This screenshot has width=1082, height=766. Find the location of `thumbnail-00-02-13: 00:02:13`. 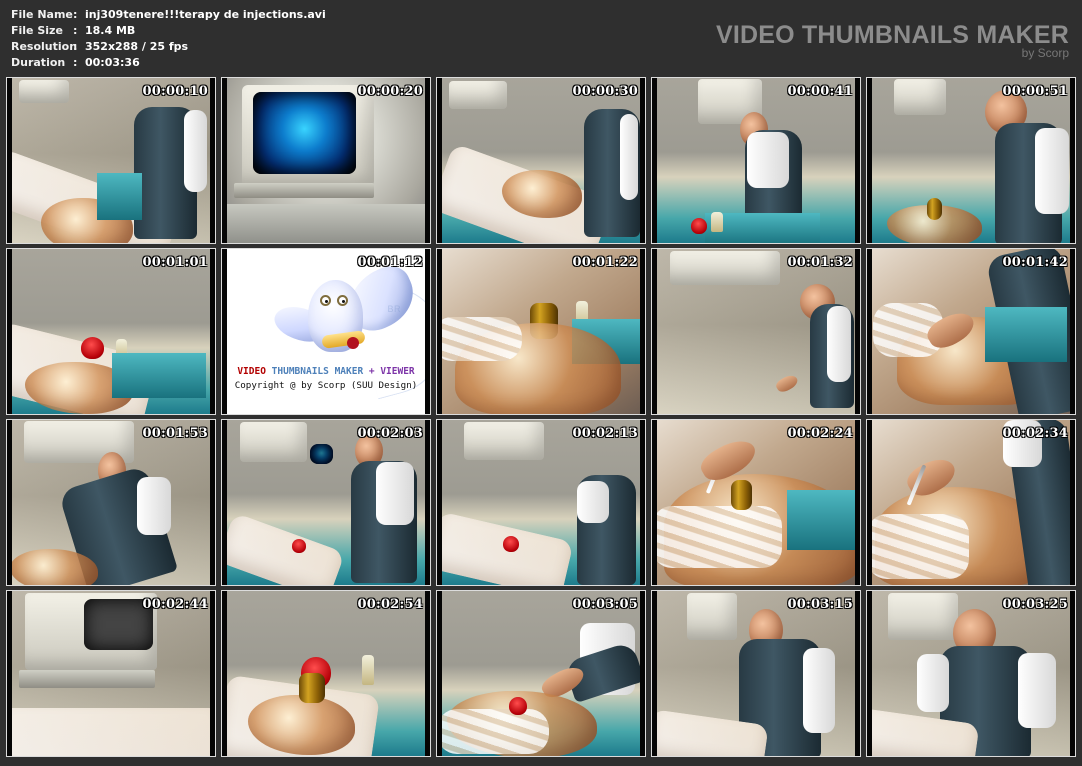

thumbnail-00-02-13: 00:02:13 is located at coordinates (541, 502).